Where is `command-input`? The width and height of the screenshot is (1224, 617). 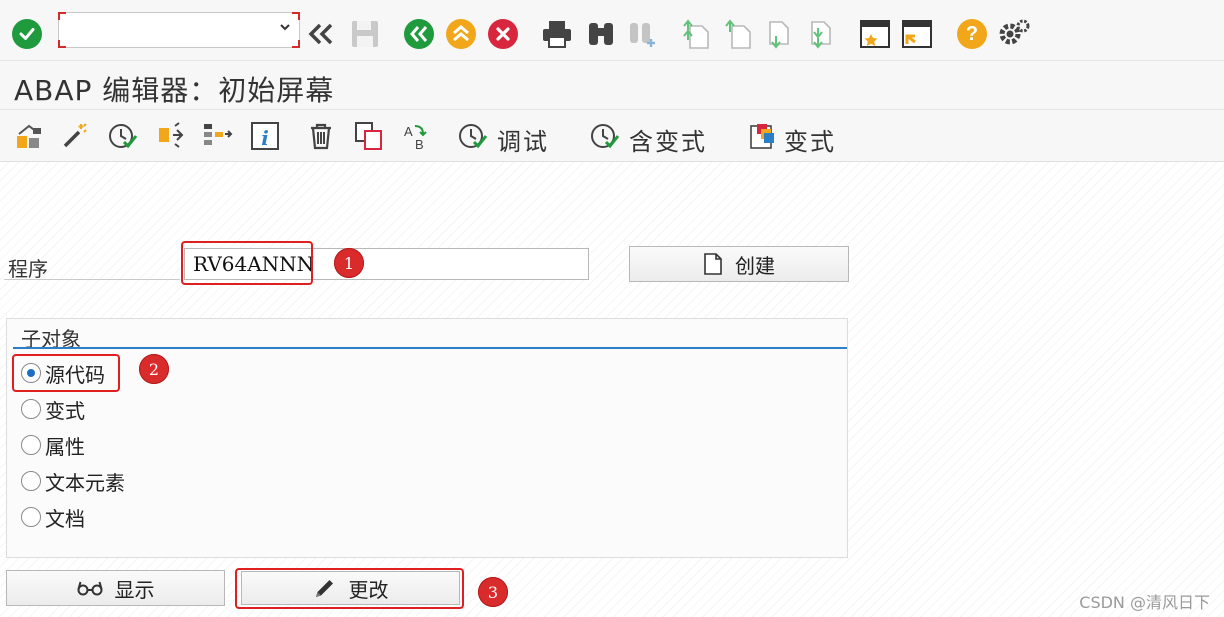 command-input is located at coordinates (165, 30).